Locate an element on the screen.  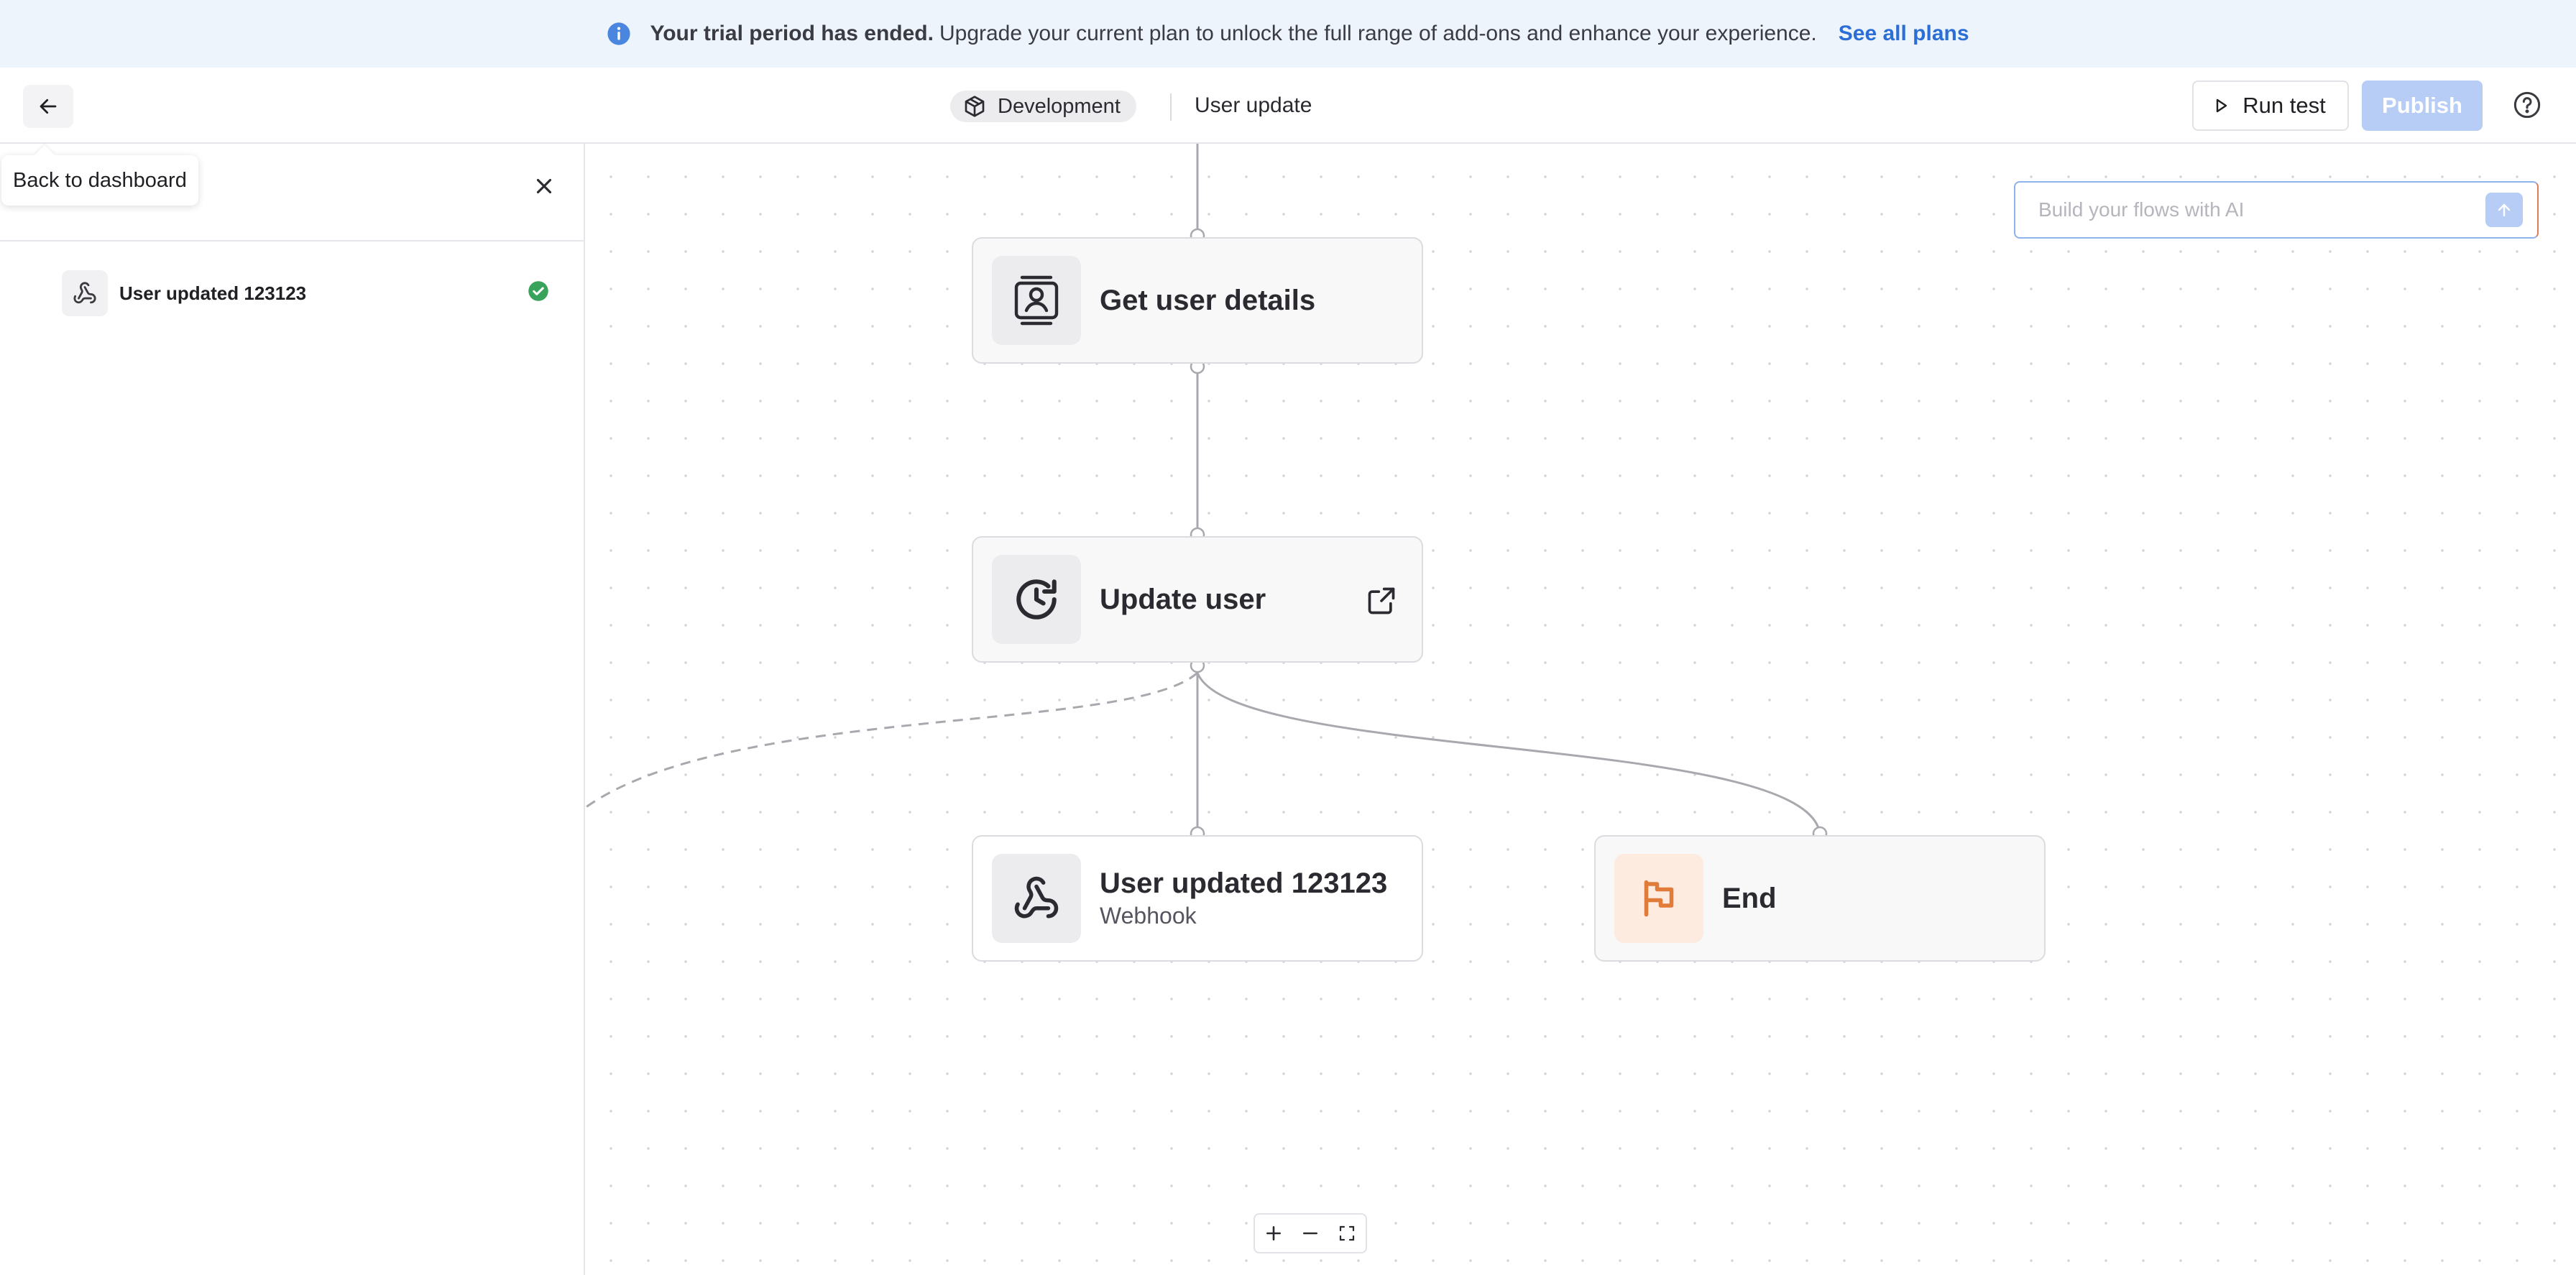
zoom-out-icon is located at coordinates (1310, 1233).